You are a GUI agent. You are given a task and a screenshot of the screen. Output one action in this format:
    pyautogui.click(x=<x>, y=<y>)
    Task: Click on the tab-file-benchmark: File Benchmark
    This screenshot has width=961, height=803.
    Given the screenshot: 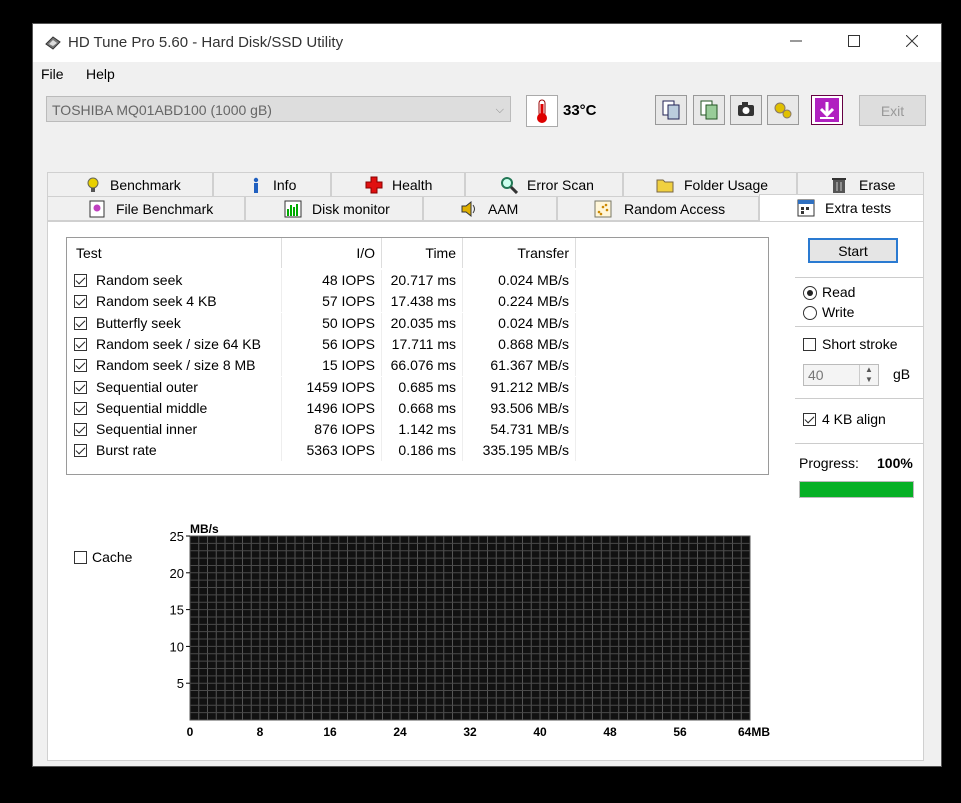 What is the action you would take?
    pyautogui.click(x=146, y=208)
    